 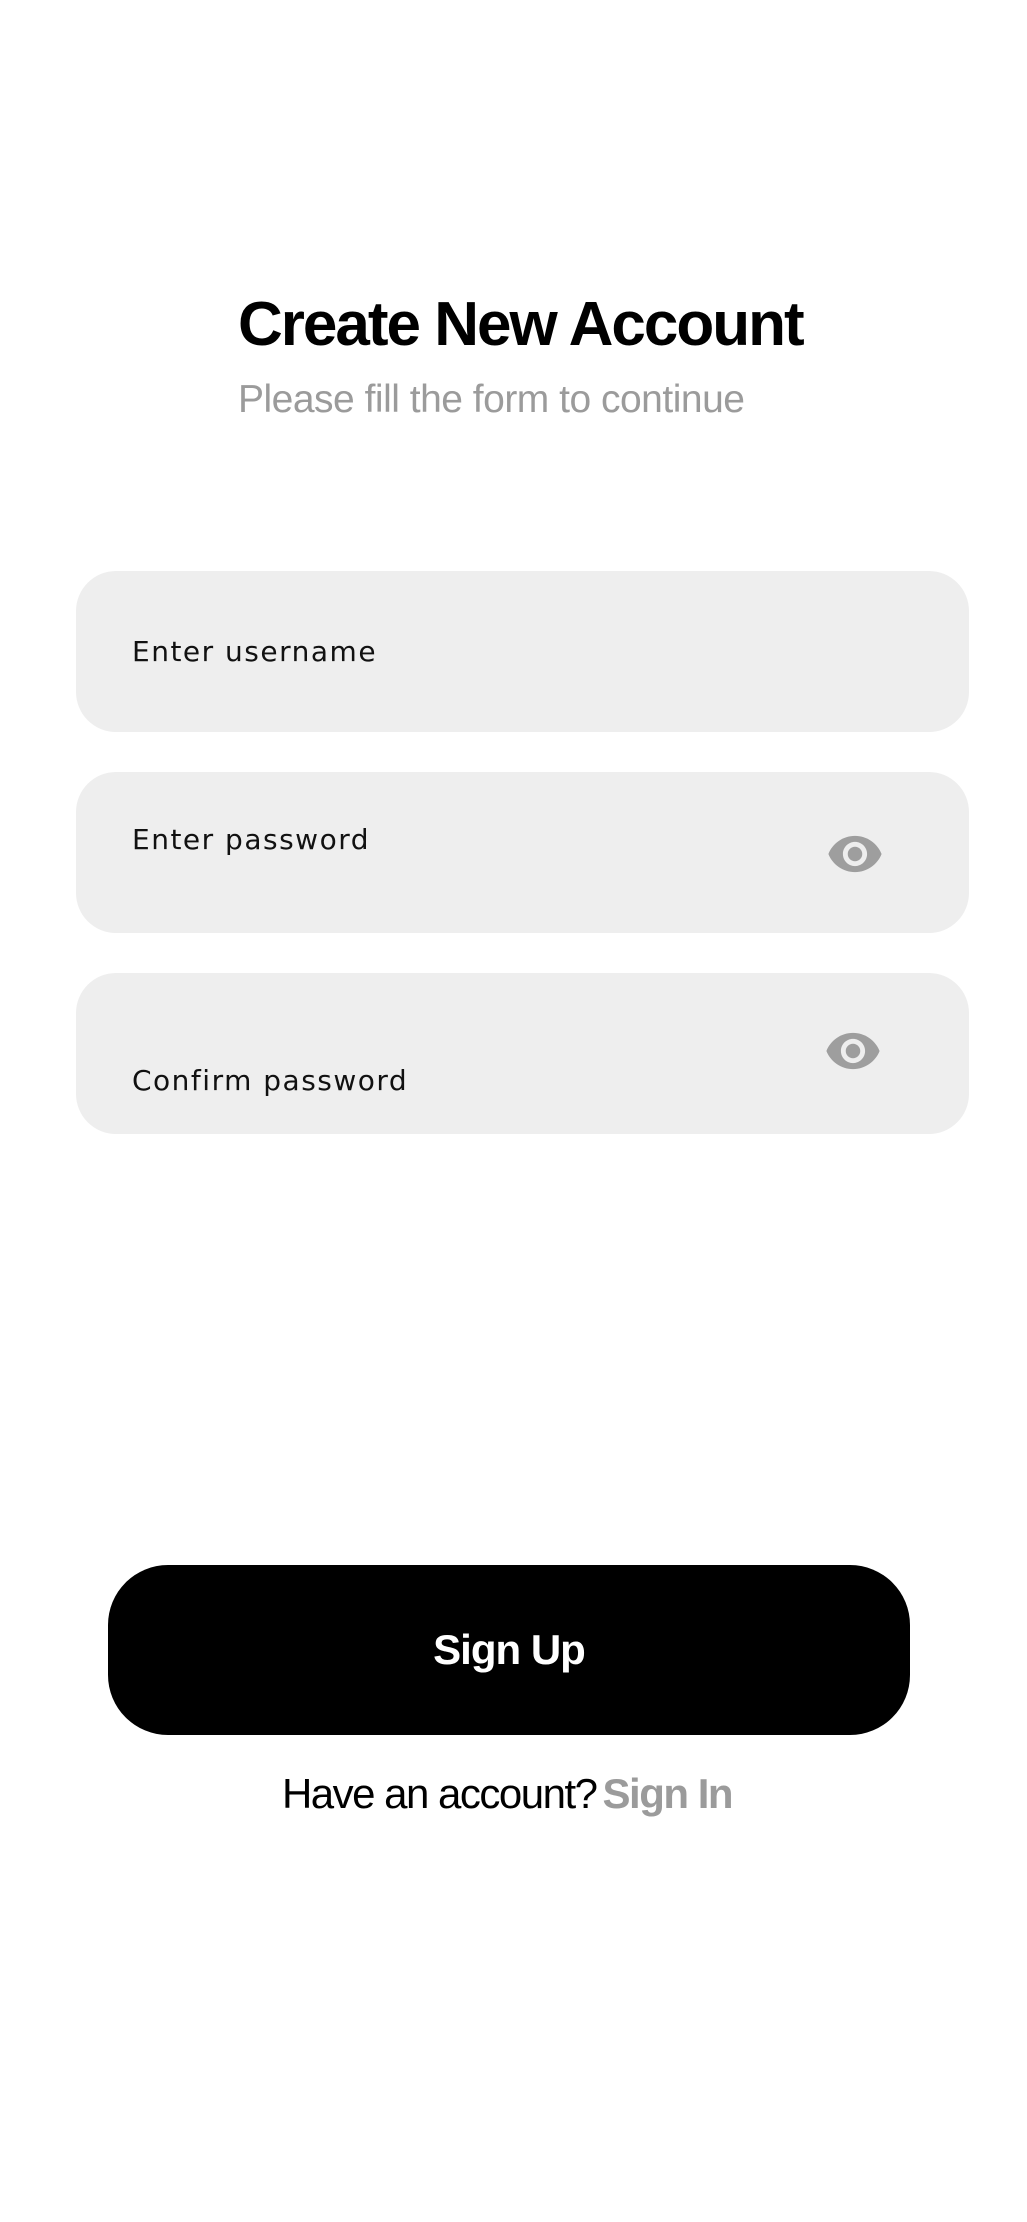 What do you see at coordinates (452, 651) in the screenshot?
I see `username-input` at bounding box center [452, 651].